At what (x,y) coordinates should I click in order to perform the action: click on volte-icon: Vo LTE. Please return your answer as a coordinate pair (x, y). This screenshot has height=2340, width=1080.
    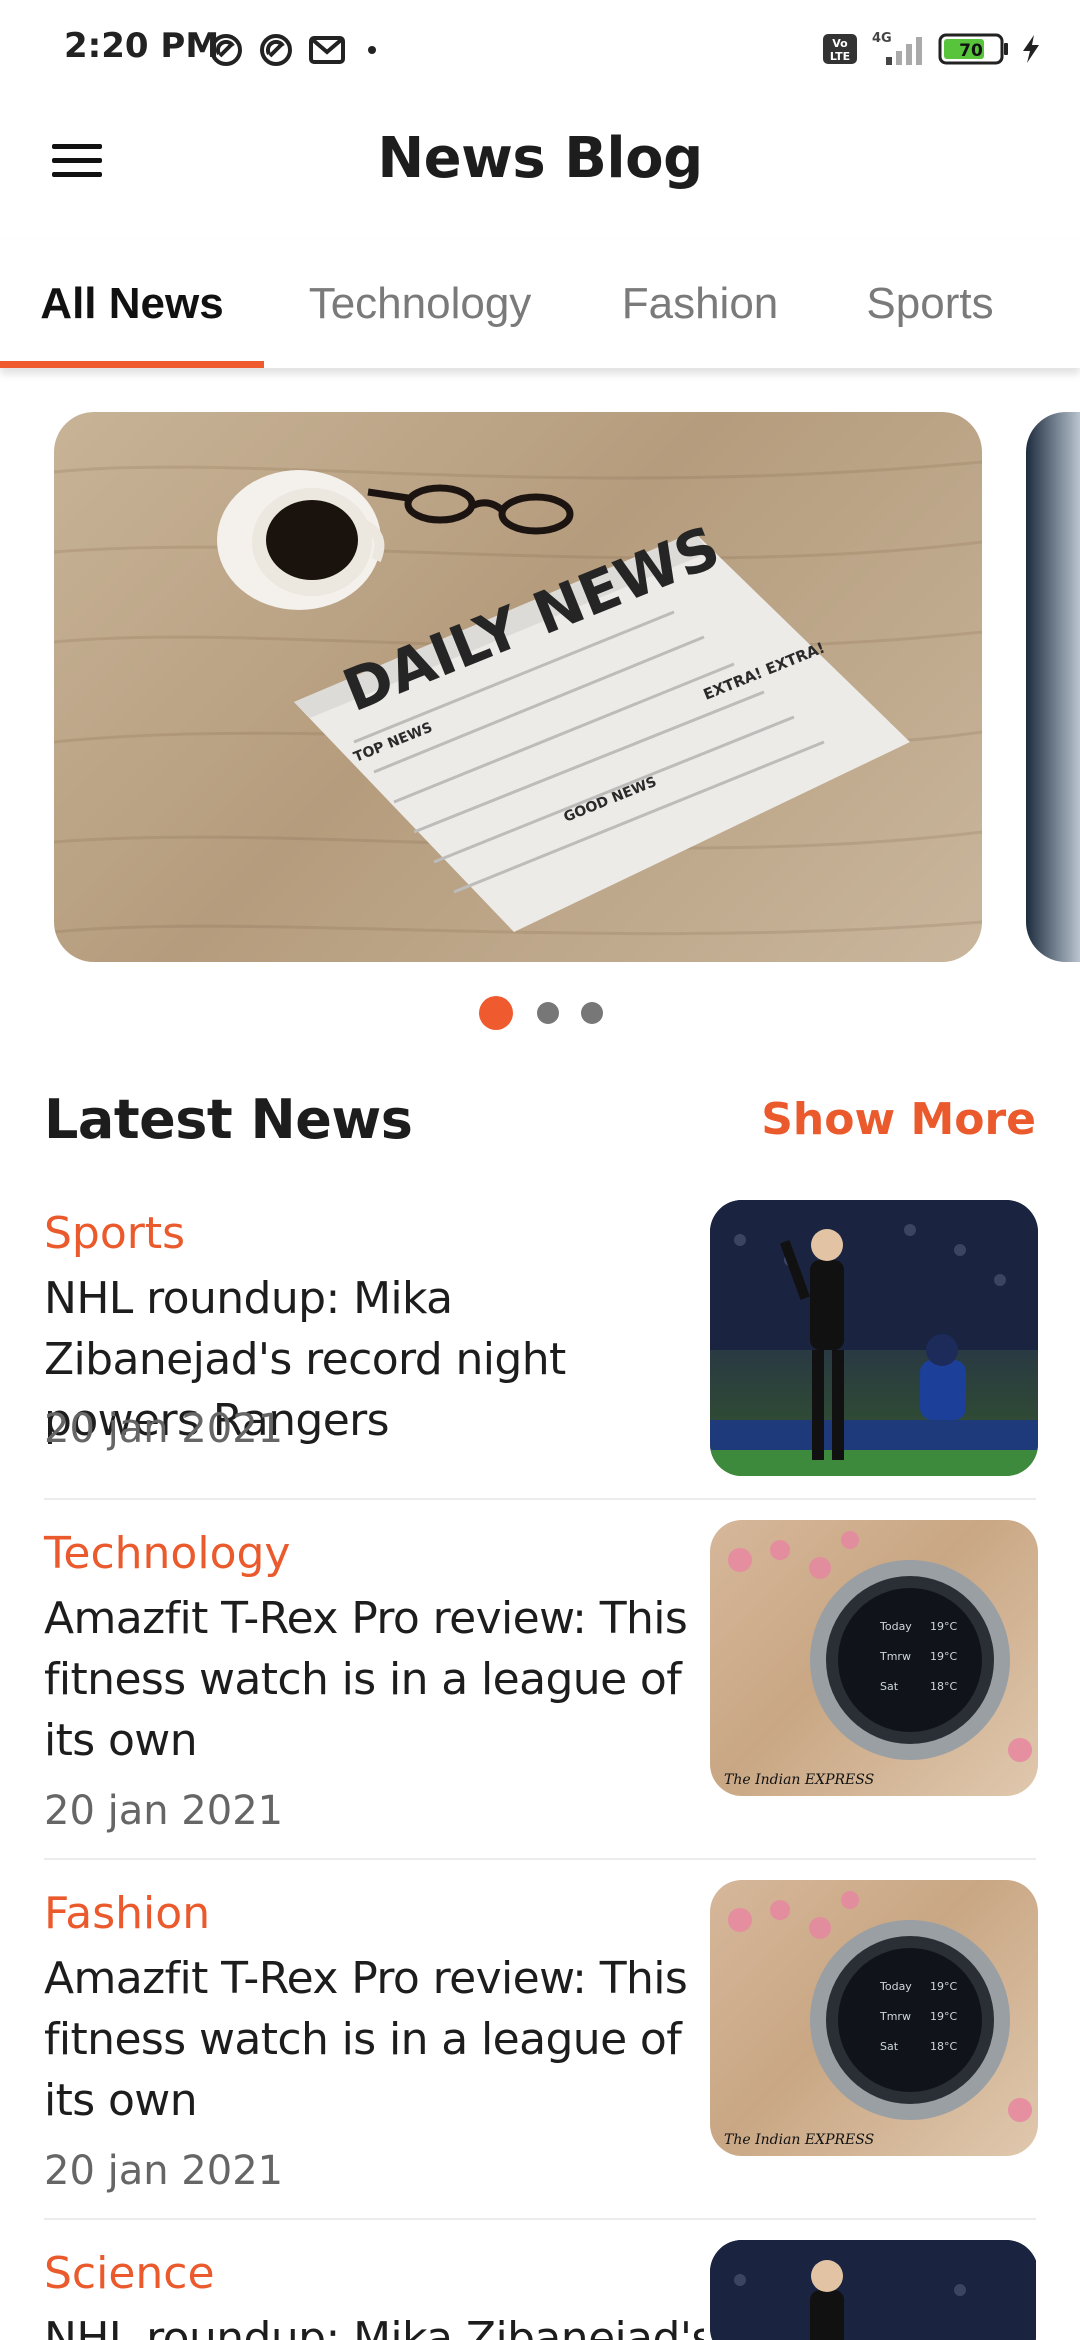
    Looking at the image, I should click on (840, 49).